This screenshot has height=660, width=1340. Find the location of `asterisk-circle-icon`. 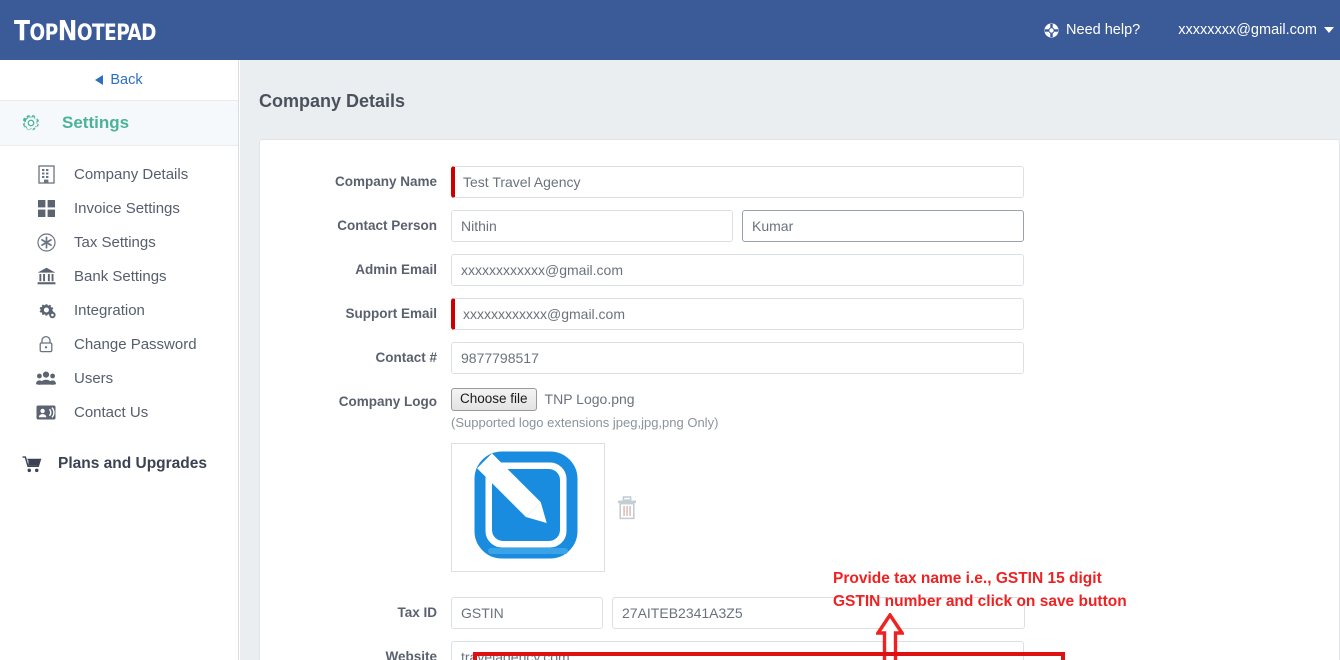

asterisk-circle-icon is located at coordinates (46, 242).